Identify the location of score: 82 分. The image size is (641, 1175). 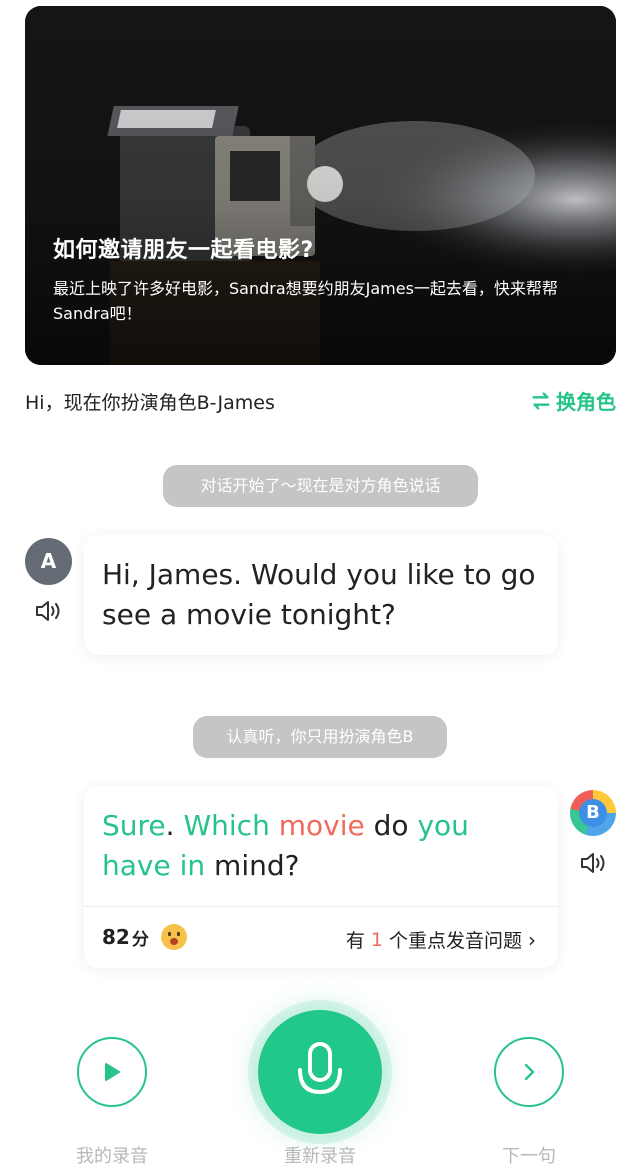
(144, 937).